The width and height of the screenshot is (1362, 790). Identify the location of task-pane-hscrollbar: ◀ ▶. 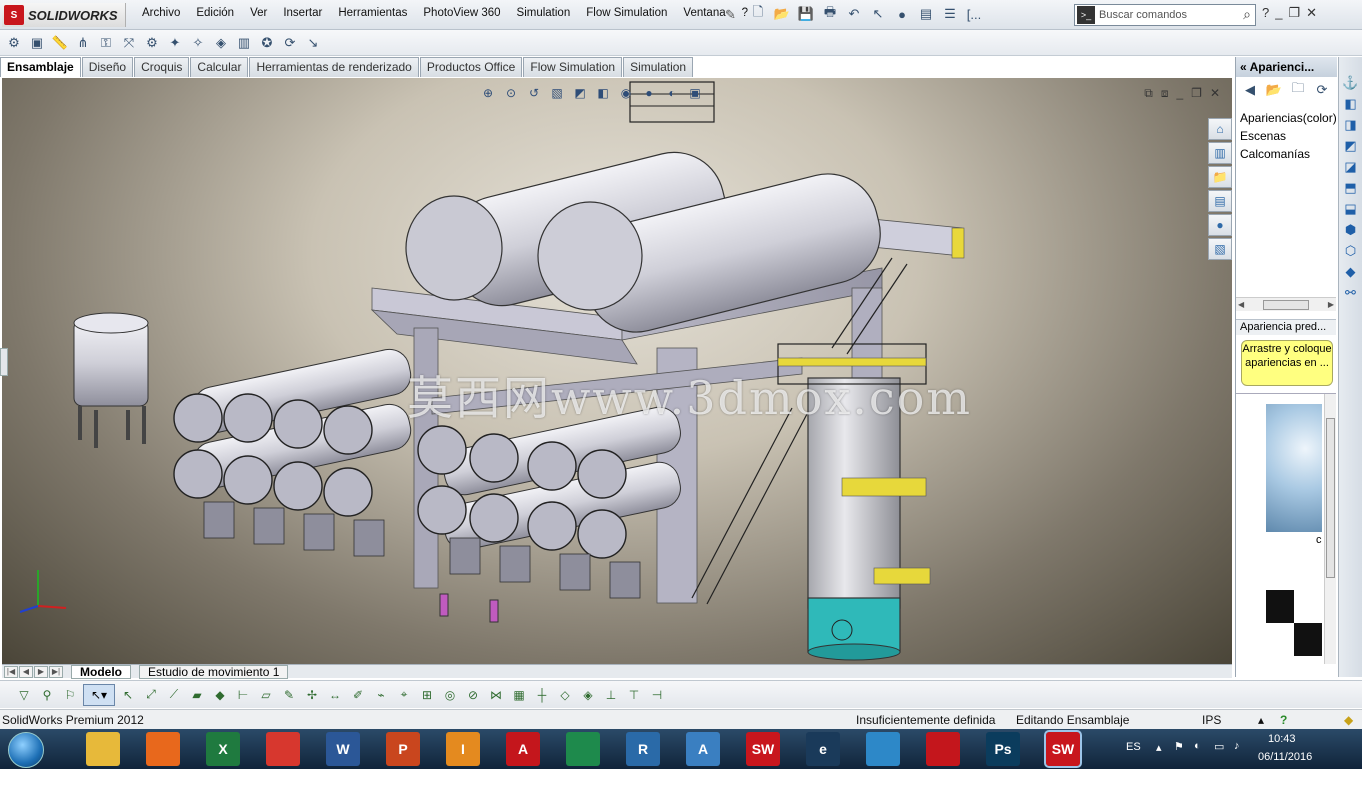
(1286, 304).